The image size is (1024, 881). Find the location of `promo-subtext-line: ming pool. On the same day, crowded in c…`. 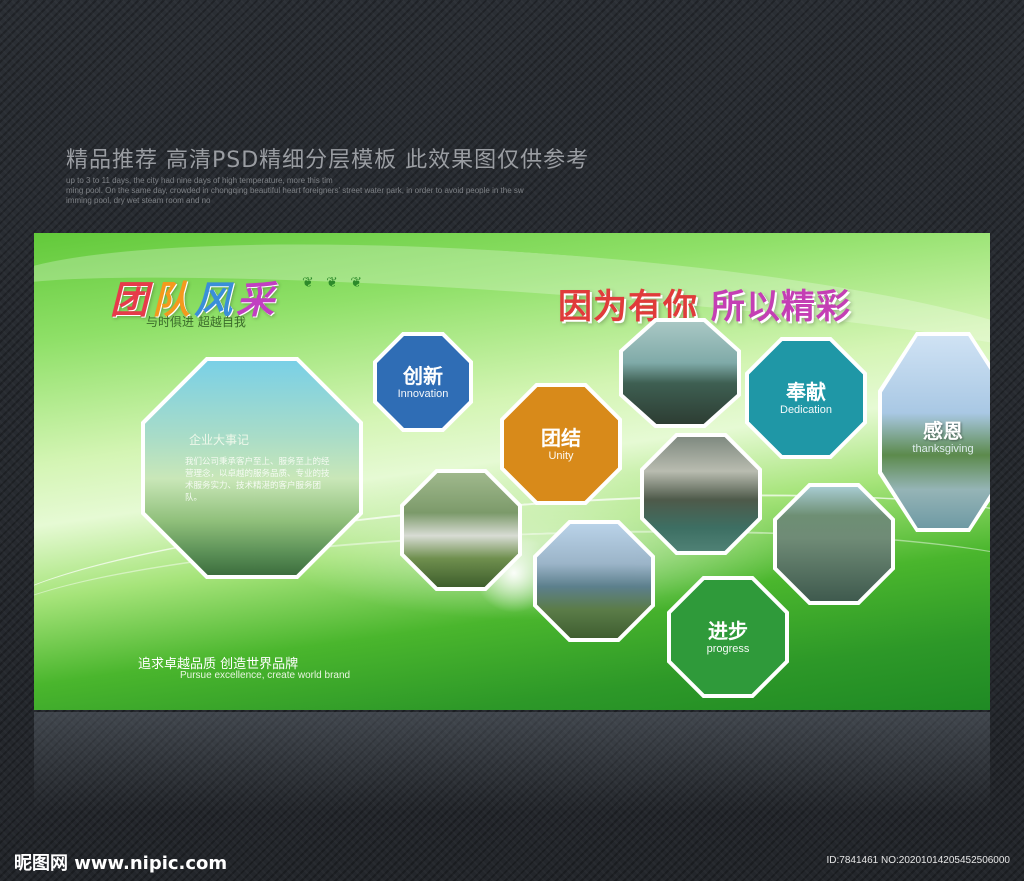

promo-subtext-line: ming pool. On the same day, crowded in c… is located at coordinates (295, 190).